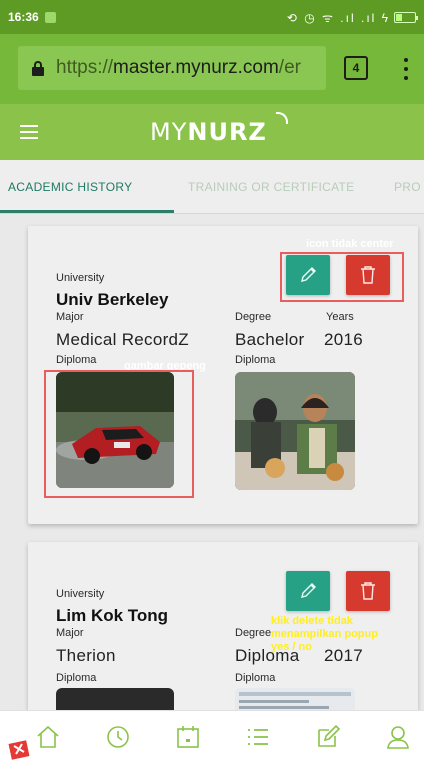 The width and height of the screenshot is (424, 762). I want to click on tab-switcher-button: 4, so click(356, 68).